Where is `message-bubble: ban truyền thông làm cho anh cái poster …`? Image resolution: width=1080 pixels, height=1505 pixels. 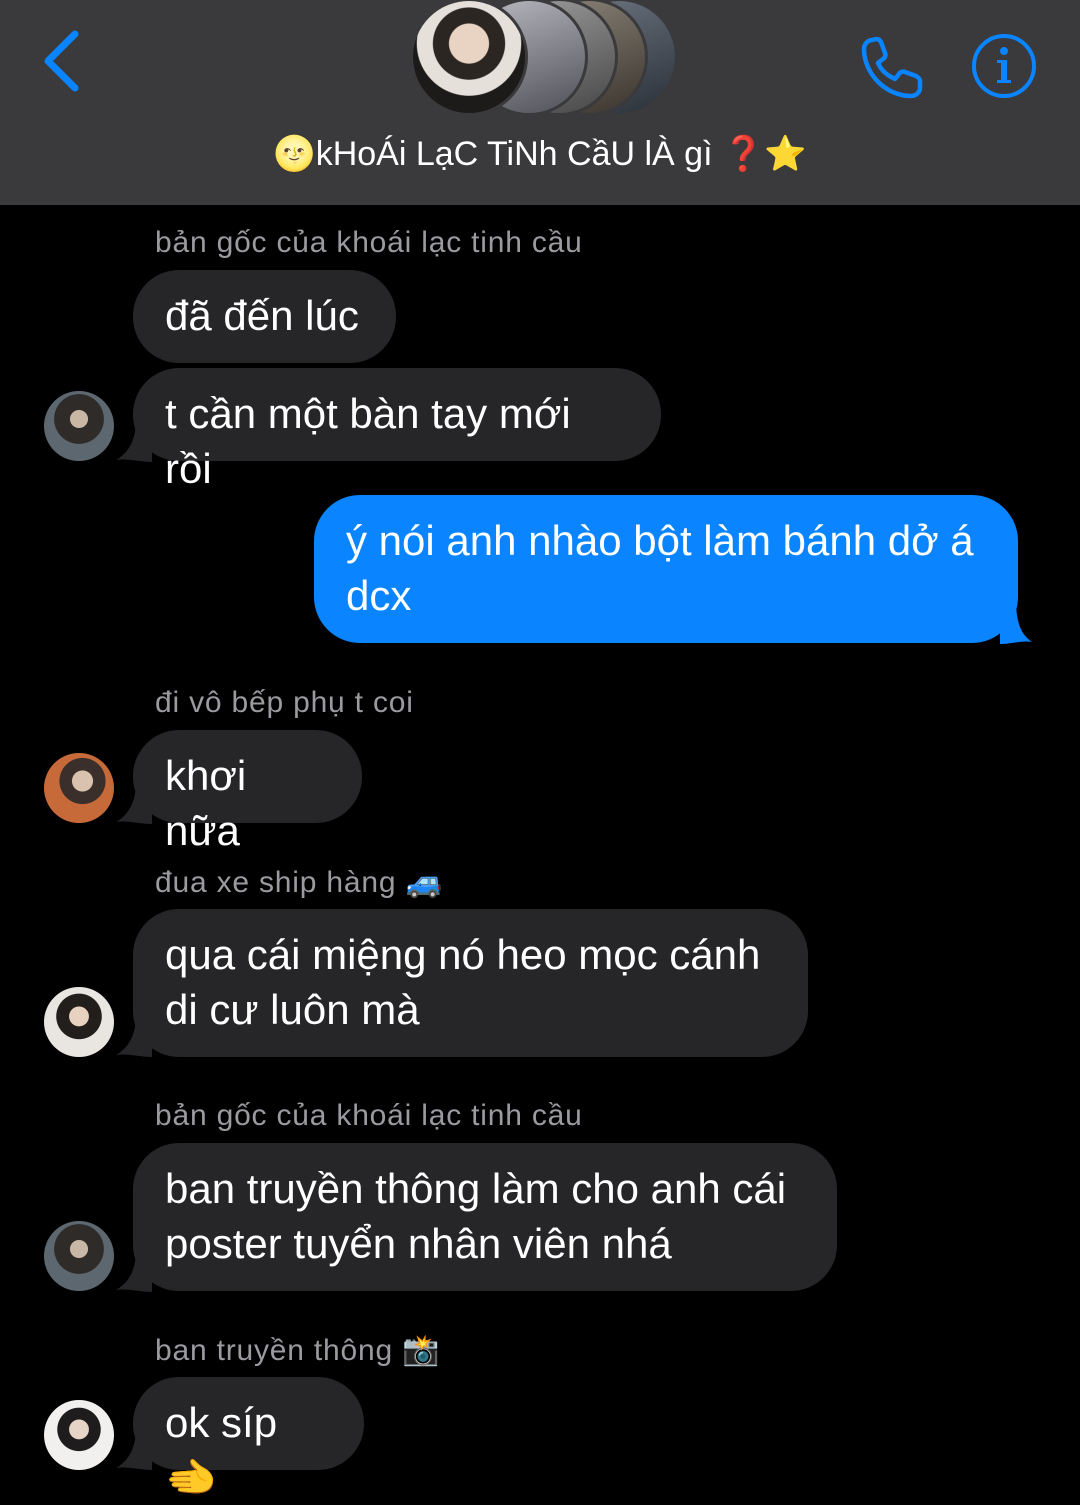
message-bubble: ban truyền thông làm cho anh cái poster … is located at coordinates (485, 1217).